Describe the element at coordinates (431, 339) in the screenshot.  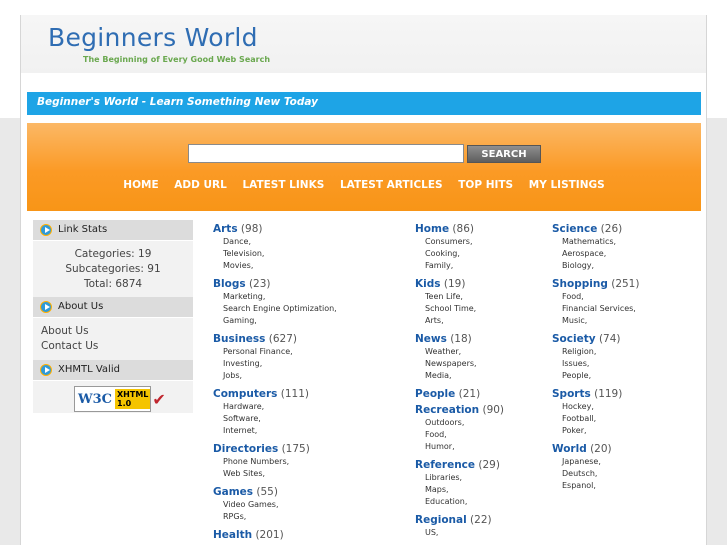
I see `category-link: News` at that location.